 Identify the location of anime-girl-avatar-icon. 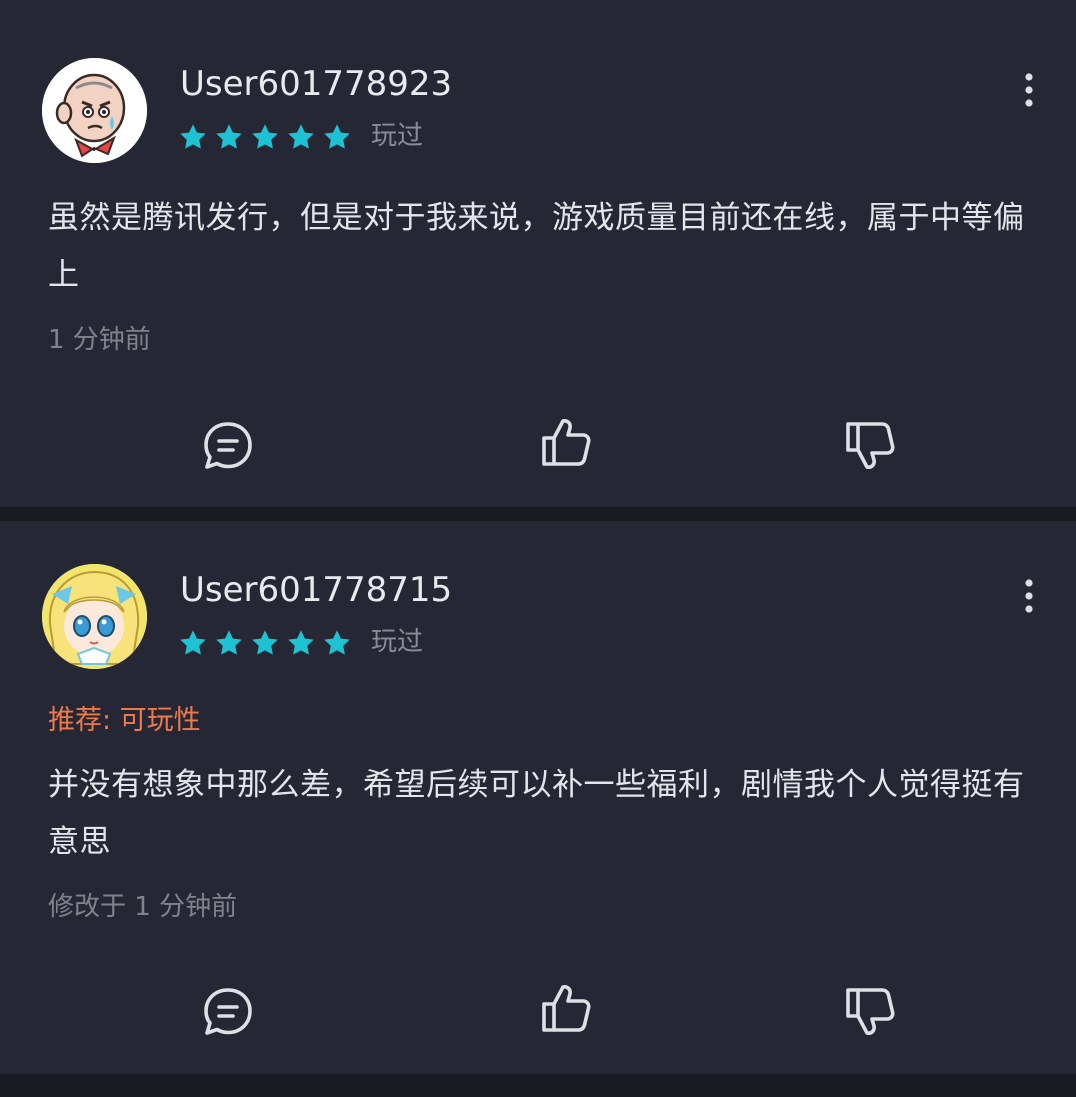
(94, 616).